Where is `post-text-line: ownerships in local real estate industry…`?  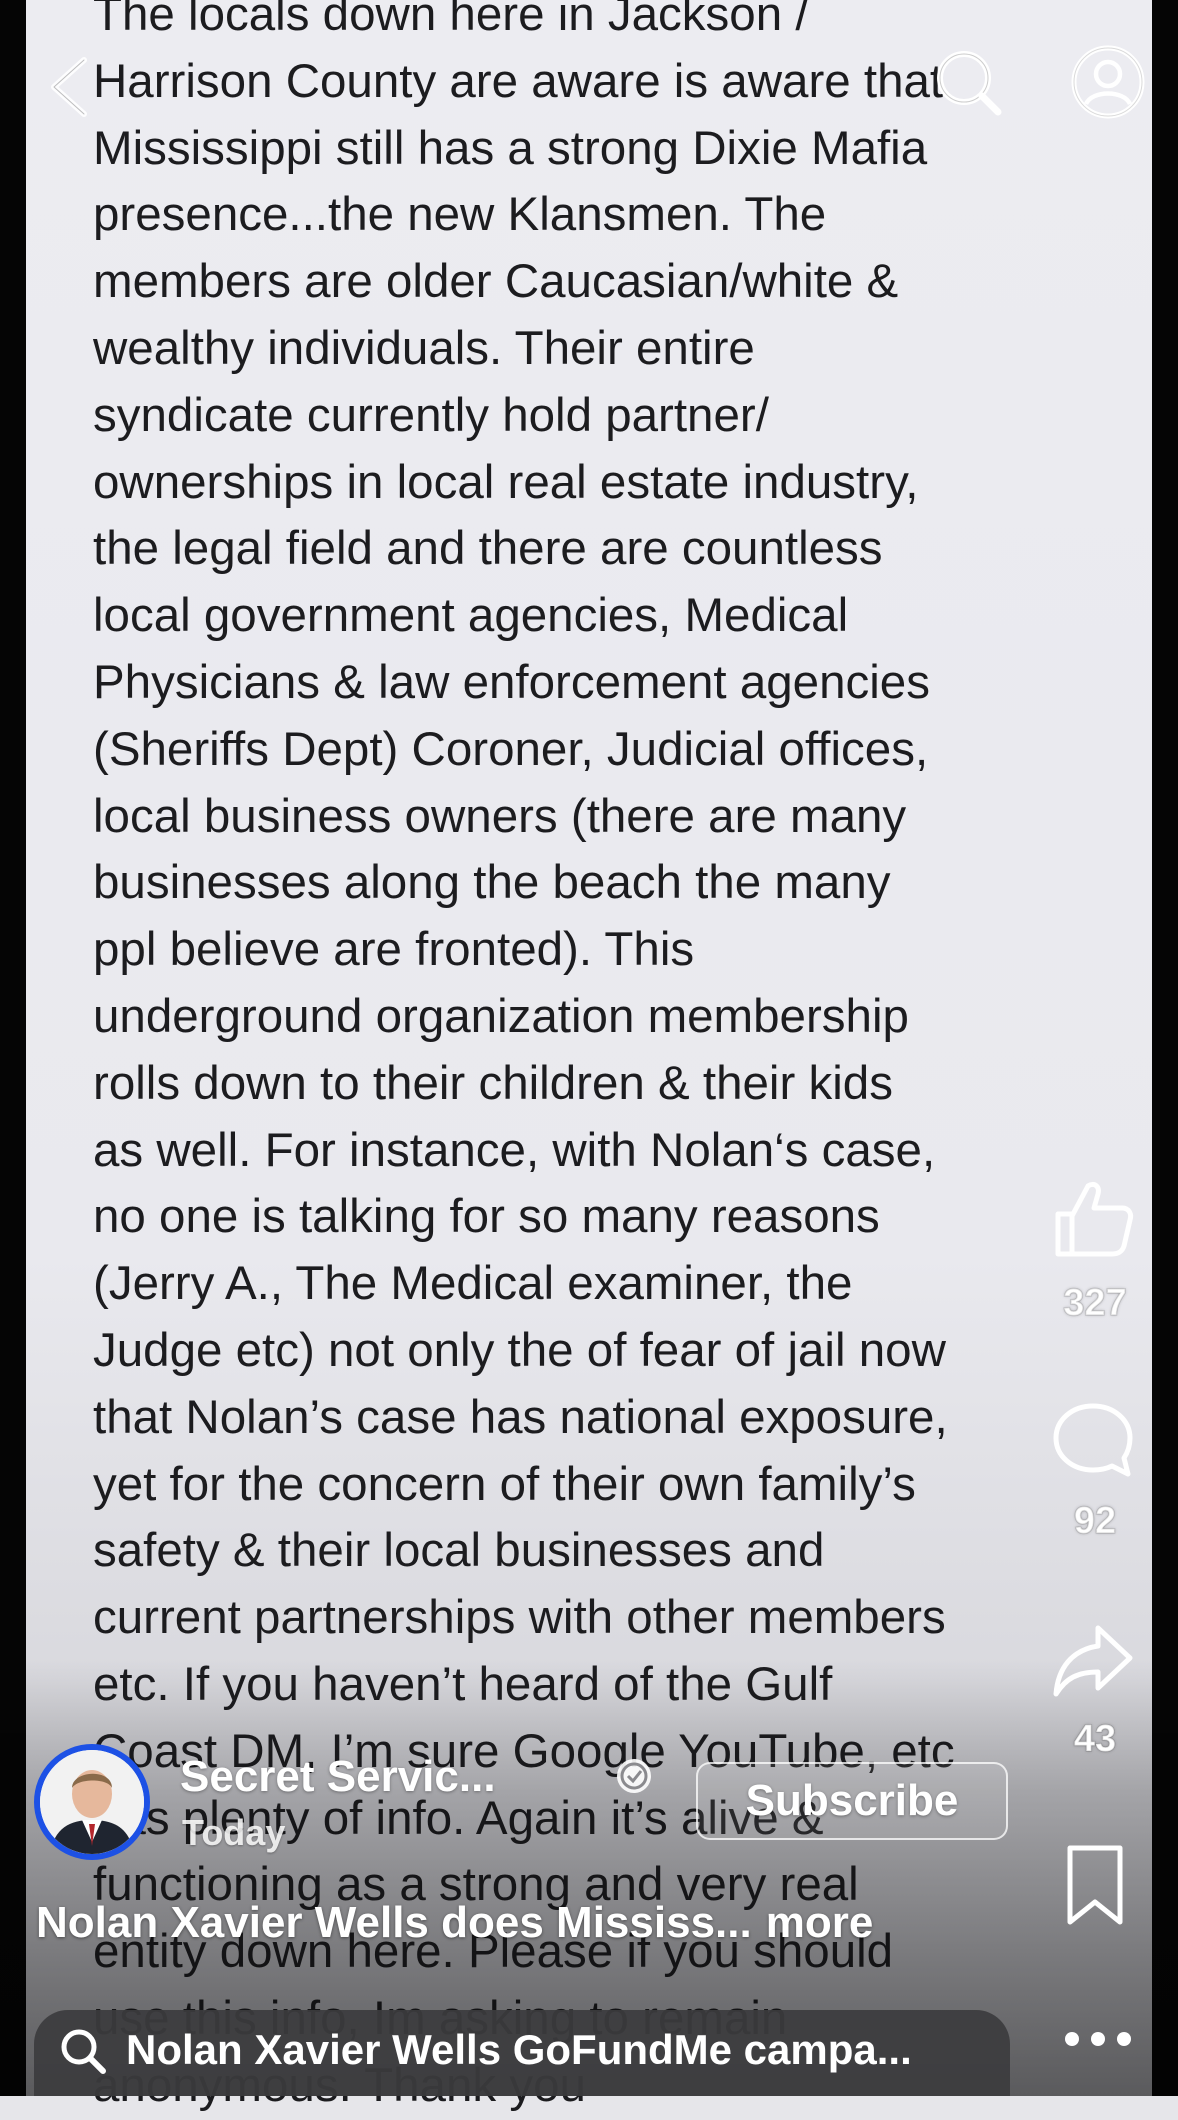 post-text-line: ownerships in local real estate industry… is located at coordinates (506, 482).